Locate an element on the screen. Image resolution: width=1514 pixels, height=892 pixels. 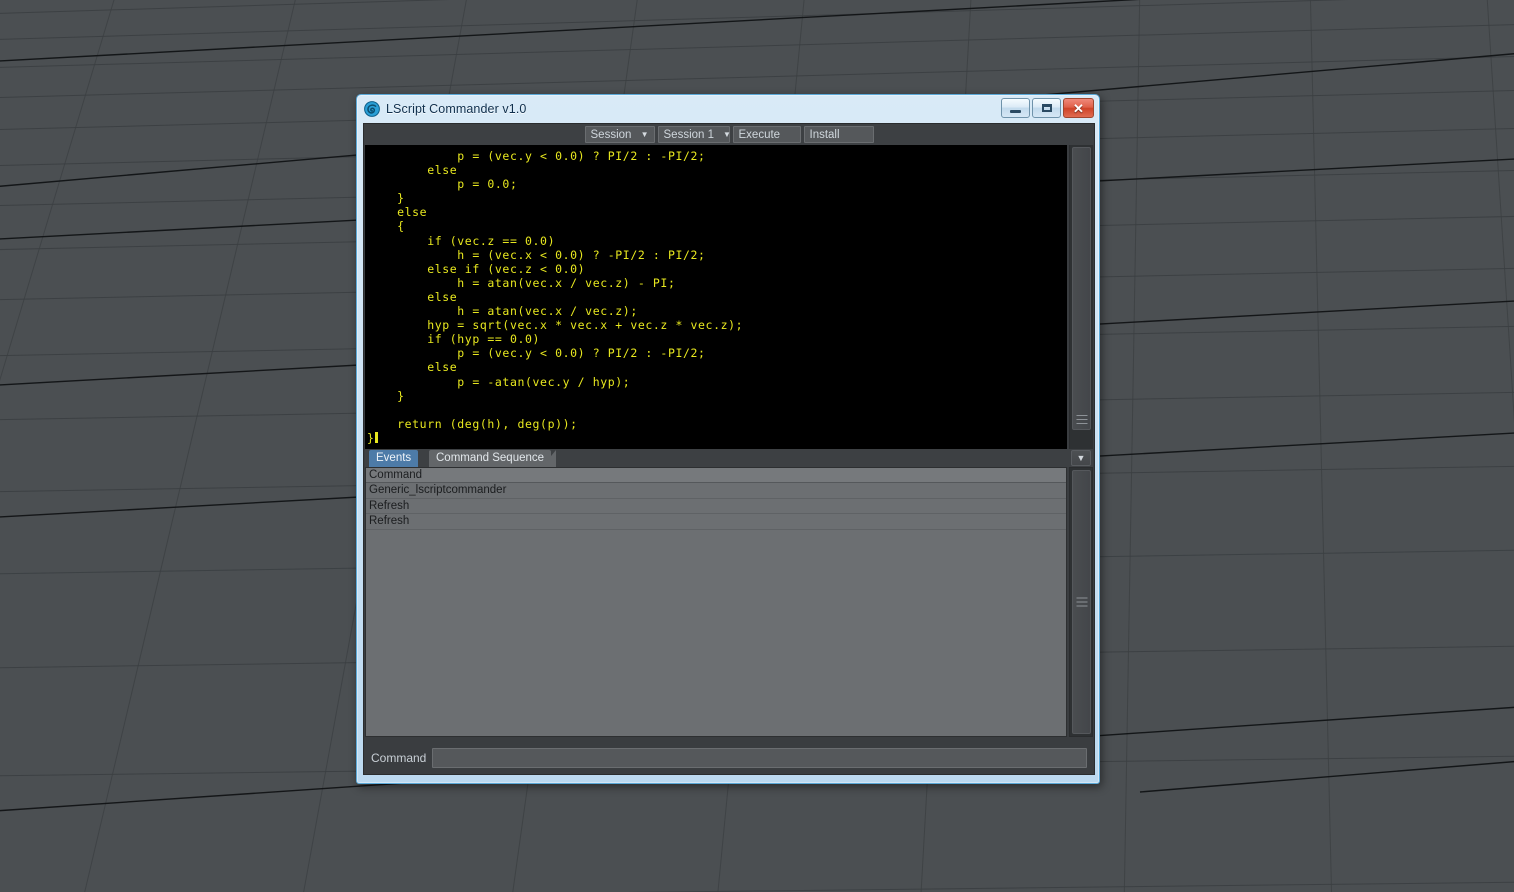
table-row: Generic_lscriptcommander is located at coordinates (716, 491).